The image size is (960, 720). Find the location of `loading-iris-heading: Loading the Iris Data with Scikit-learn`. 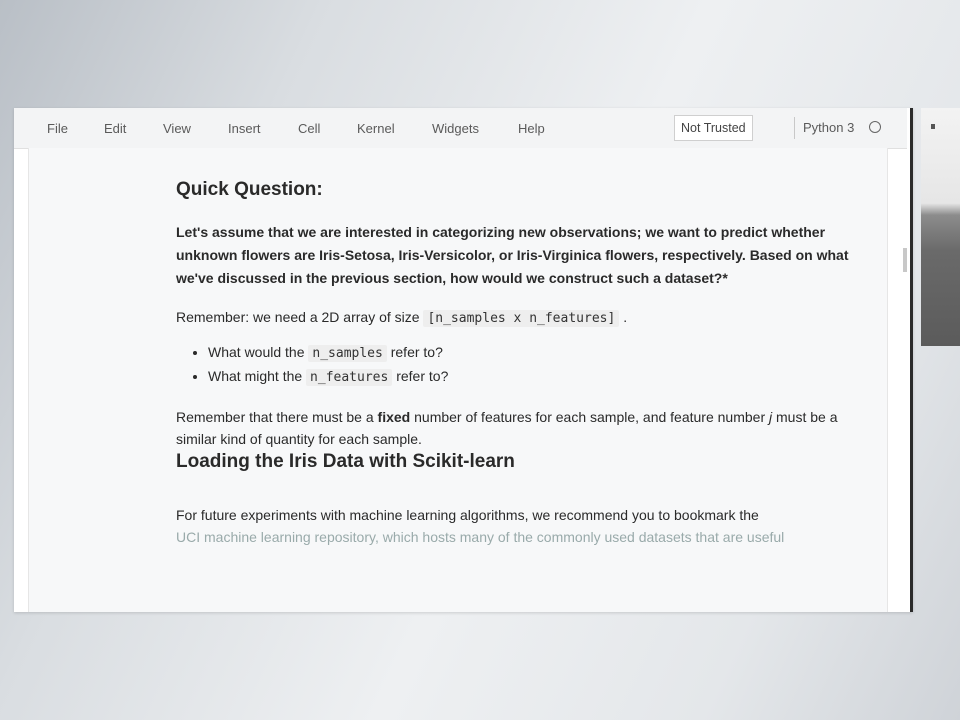

loading-iris-heading: Loading the Iris Data with Scikit-learn is located at coordinates (345, 461).